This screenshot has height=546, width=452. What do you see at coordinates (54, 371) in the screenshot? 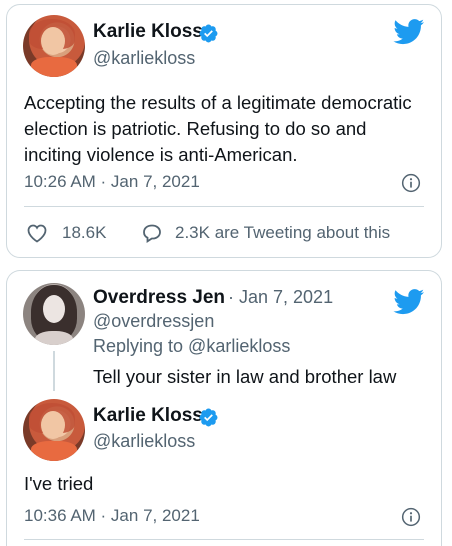
I see `thread-connector` at bounding box center [54, 371].